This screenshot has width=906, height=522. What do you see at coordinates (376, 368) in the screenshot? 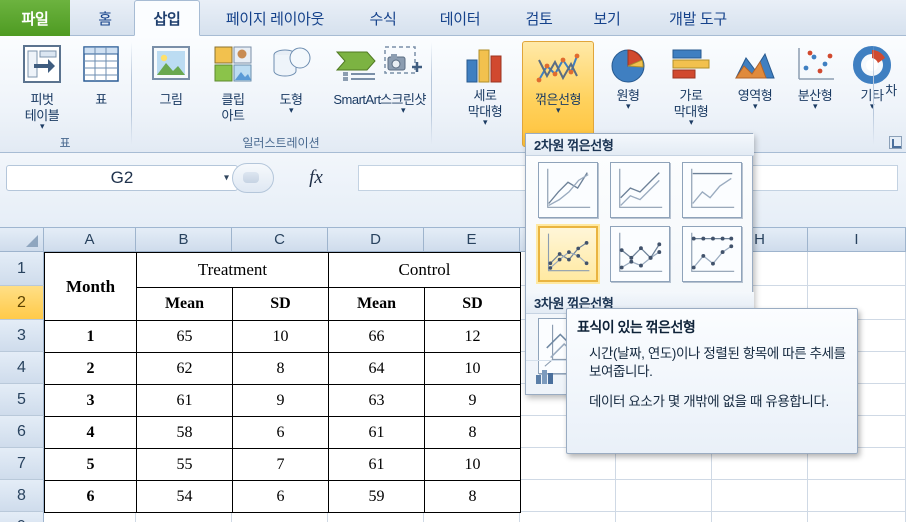
I see `table-row: 64` at bounding box center [376, 368].